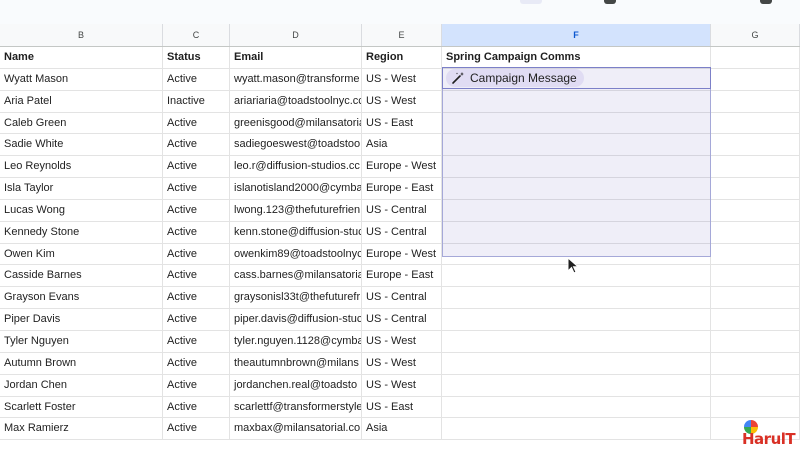 The width and height of the screenshot is (800, 450). I want to click on toolbar-button, so click(531, 2).